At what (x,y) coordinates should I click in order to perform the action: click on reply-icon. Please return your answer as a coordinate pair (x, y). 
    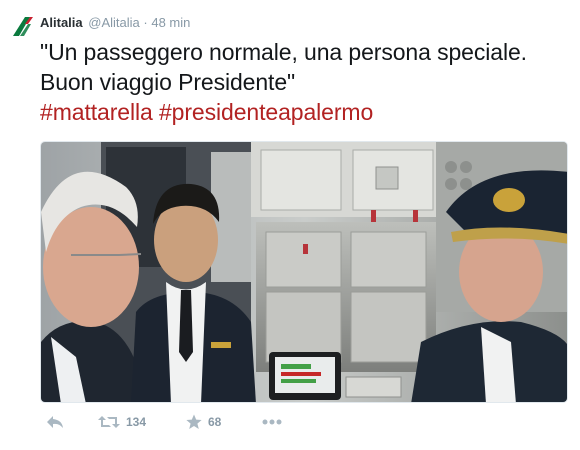
    Looking at the image, I should click on (55, 422).